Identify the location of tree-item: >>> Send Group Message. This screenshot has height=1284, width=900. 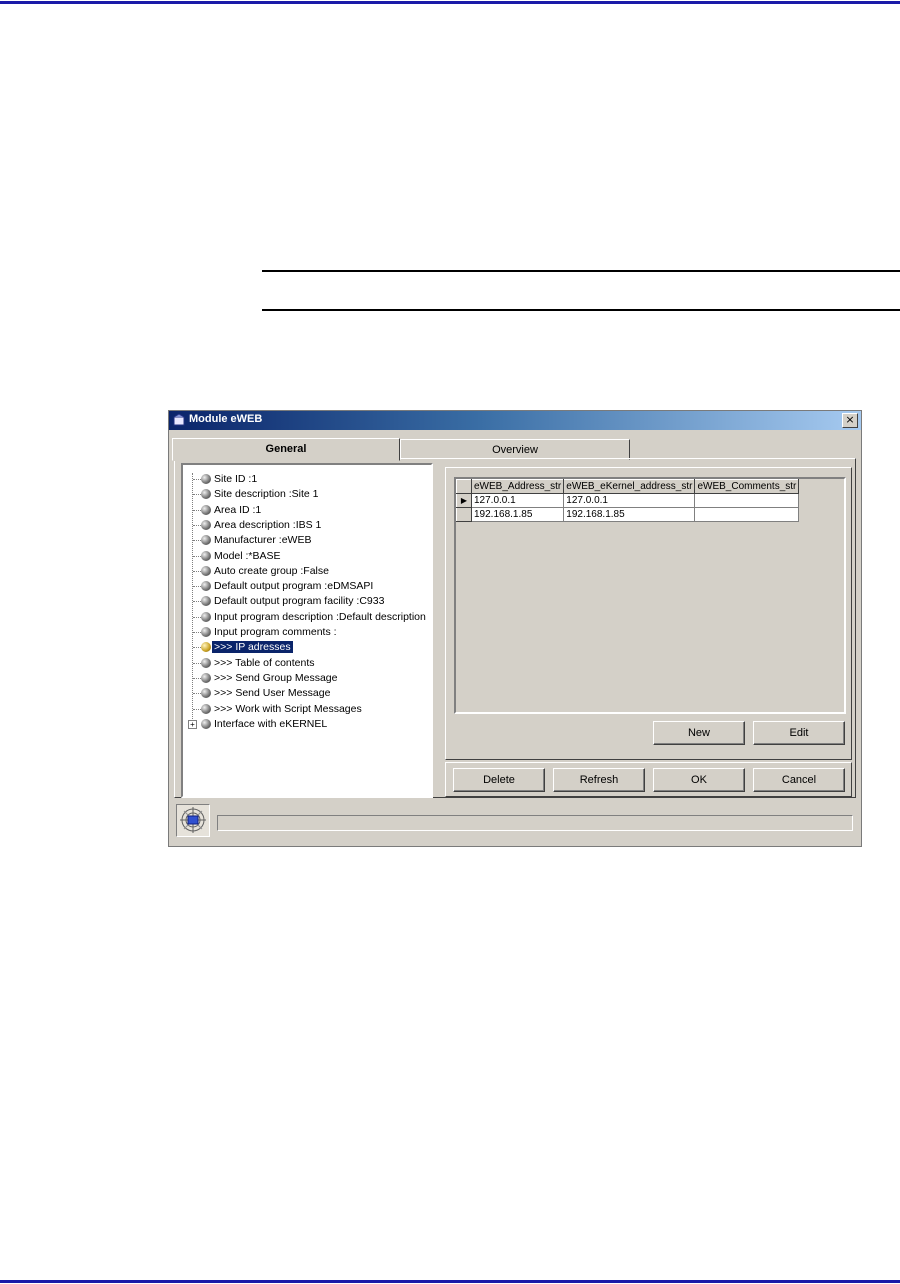
(307, 678).